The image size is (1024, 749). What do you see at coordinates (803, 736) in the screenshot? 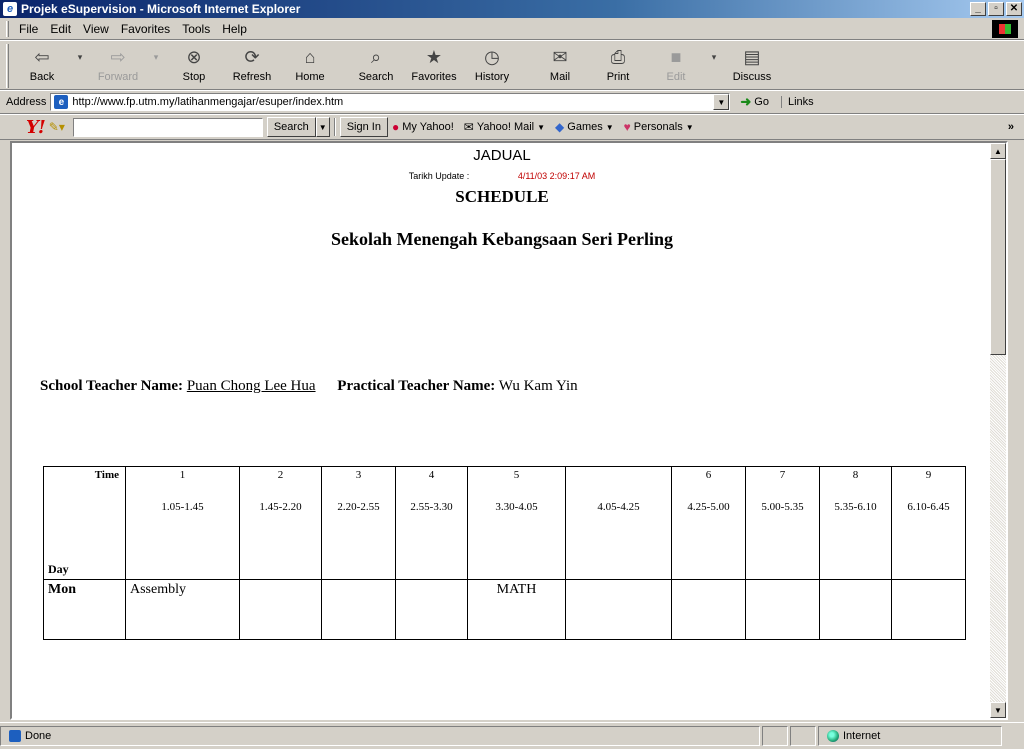
I see `status-panel-empty` at bounding box center [803, 736].